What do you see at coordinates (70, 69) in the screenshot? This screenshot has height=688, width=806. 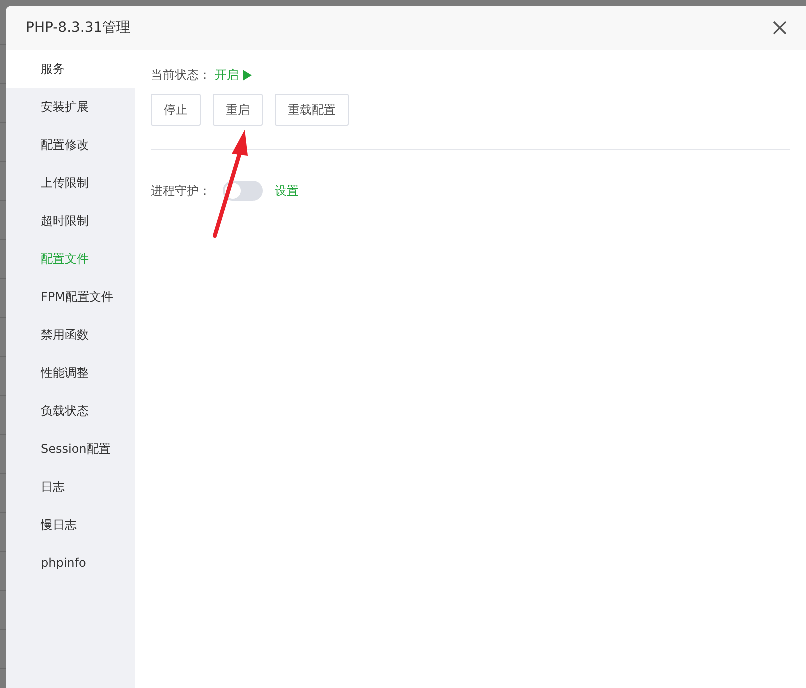 I see `sidebar-item: 服务` at bounding box center [70, 69].